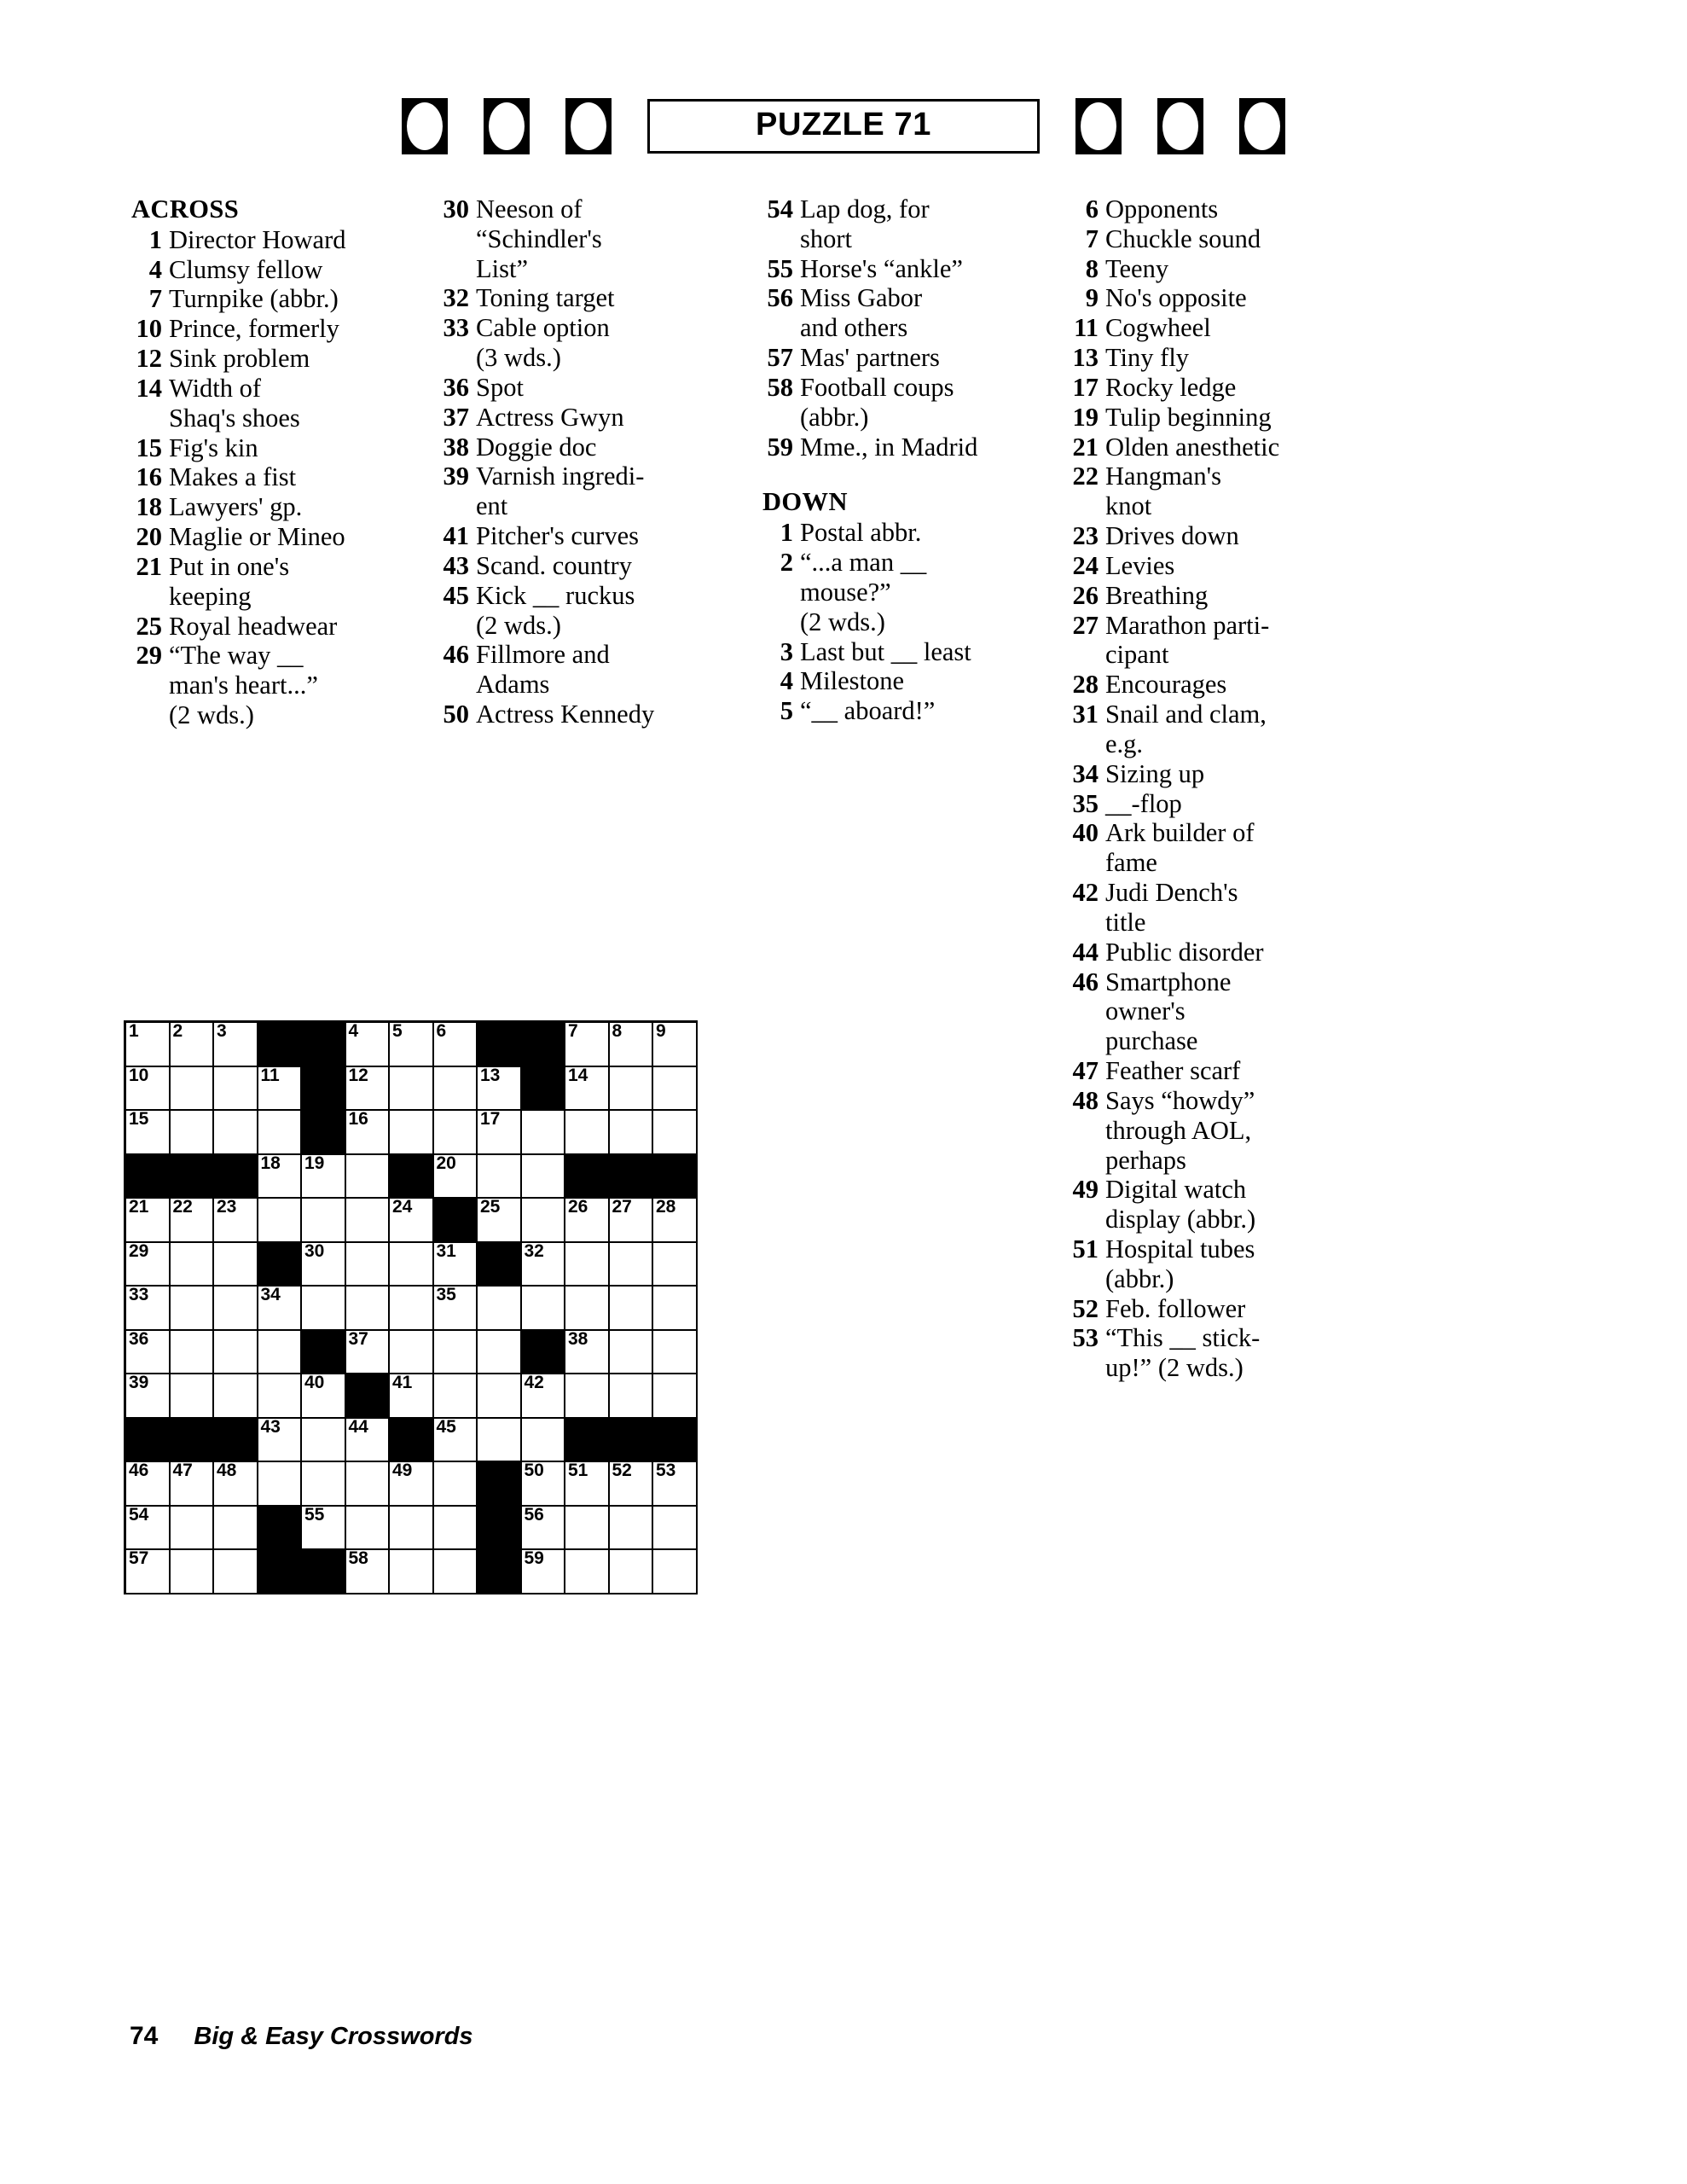 The width and height of the screenshot is (1687, 2184). What do you see at coordinates (456, 1439) in the screenshot?
I see `grid-cell: 45` at bounding box center [456, 1439].